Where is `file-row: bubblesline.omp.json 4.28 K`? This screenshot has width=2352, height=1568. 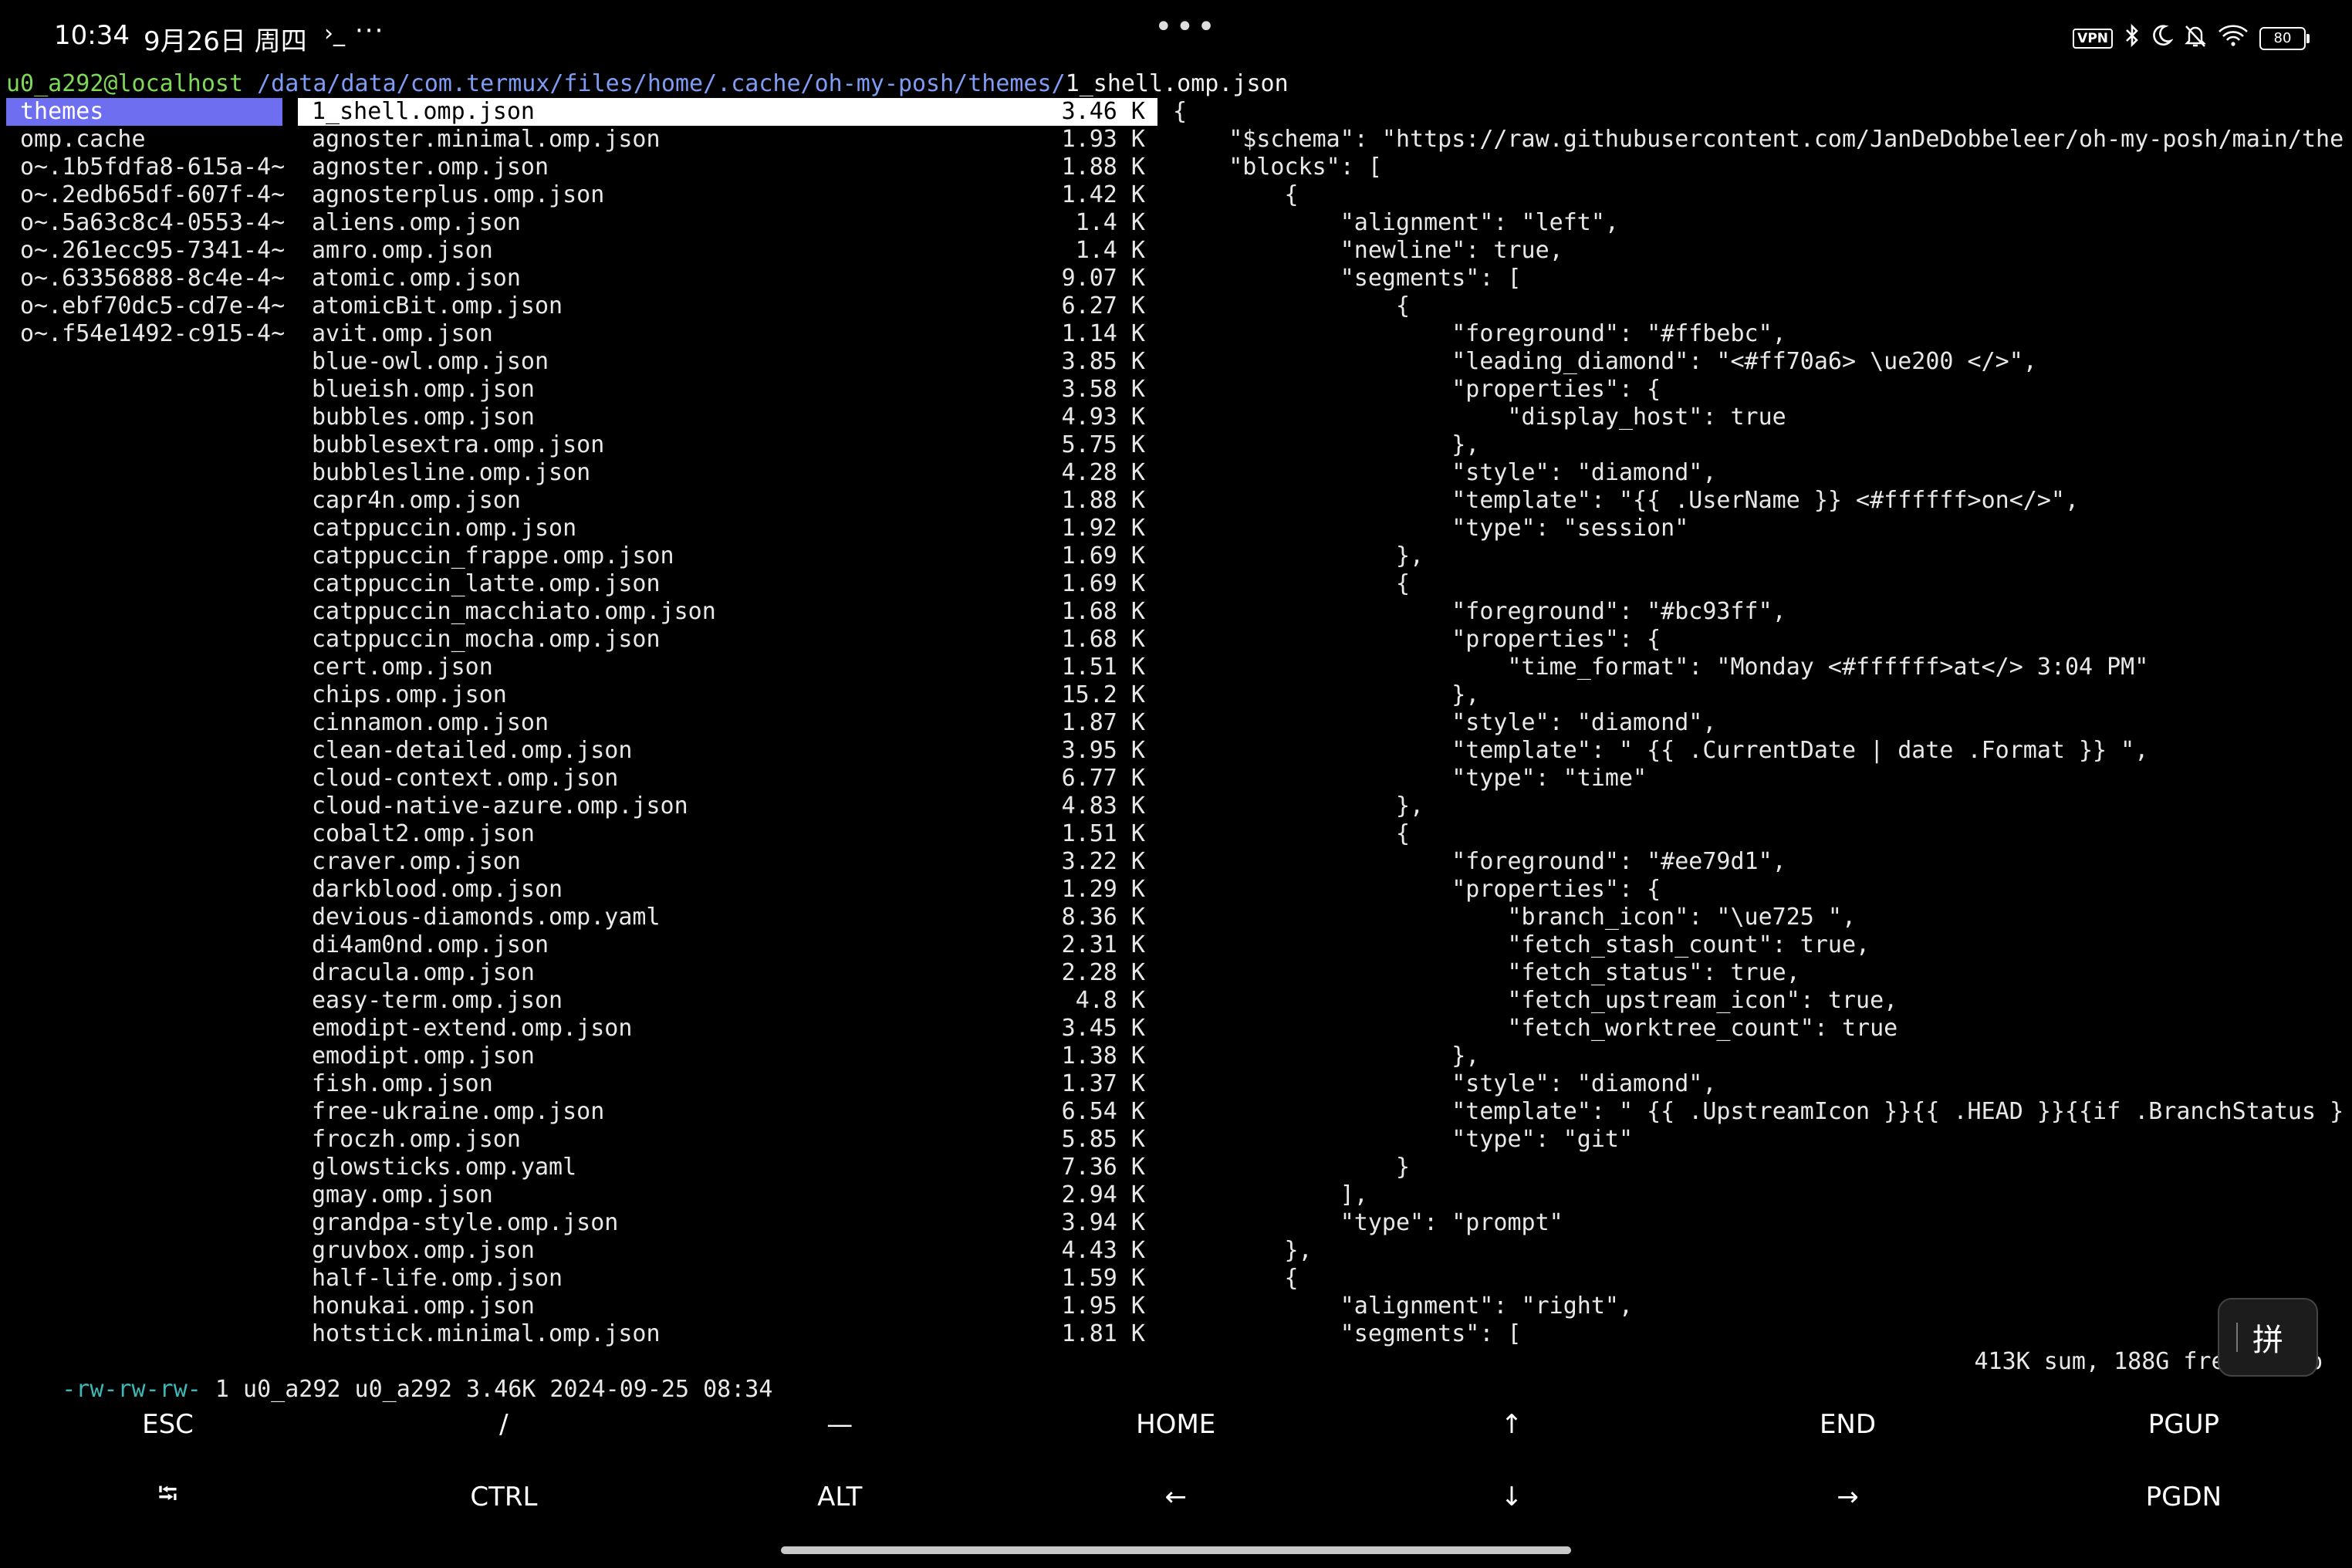
file-row: bubblesline.omp.json 4.28 K is located at coordinates (727, 473).